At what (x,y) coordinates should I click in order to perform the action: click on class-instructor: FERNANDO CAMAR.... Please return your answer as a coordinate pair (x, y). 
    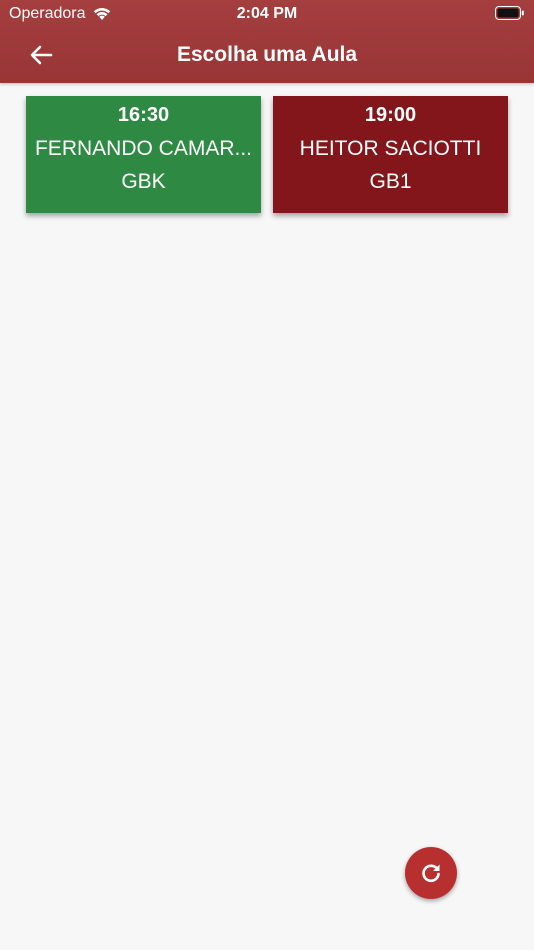
    Looking at the image, I should click on (143, 148).